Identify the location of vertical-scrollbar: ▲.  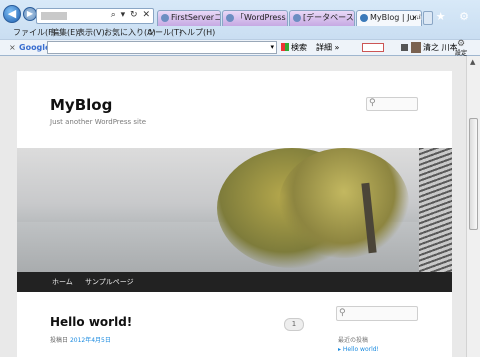
(473, 206).